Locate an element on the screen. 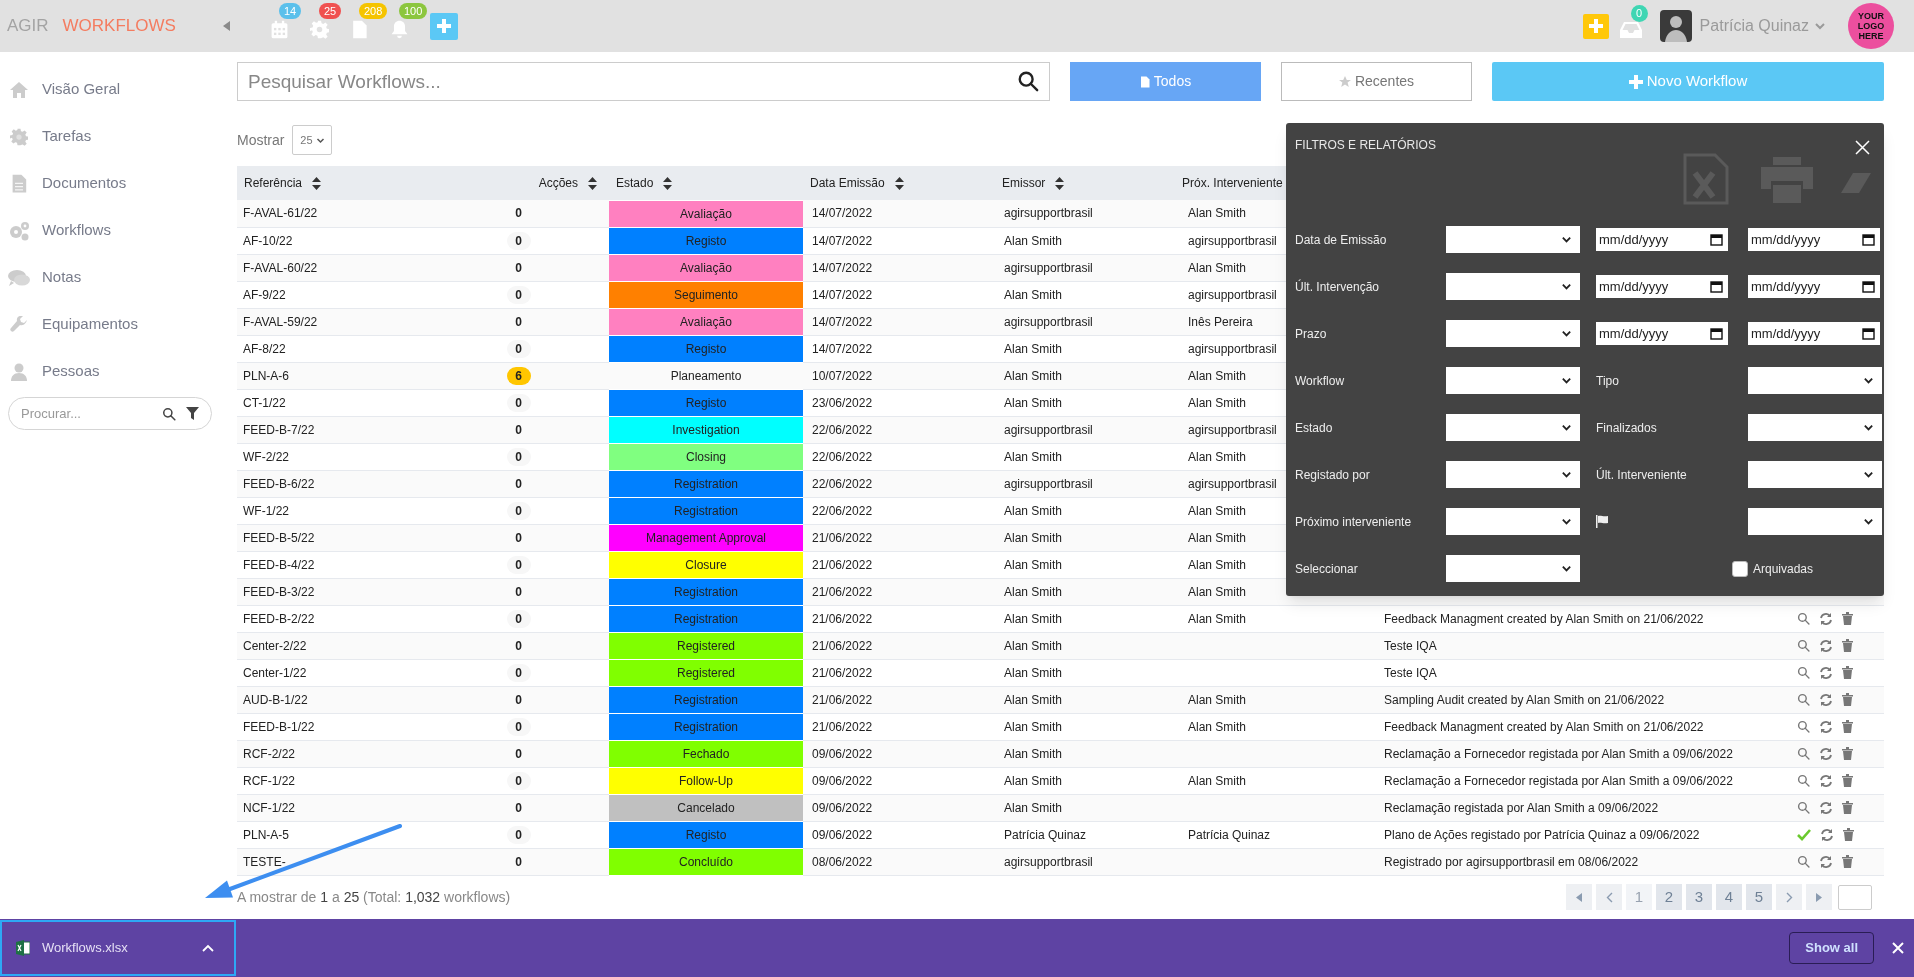 The width and height of the screenshot is (1914, 977). view-tab: Todos is located at coordinates (1165, 81).